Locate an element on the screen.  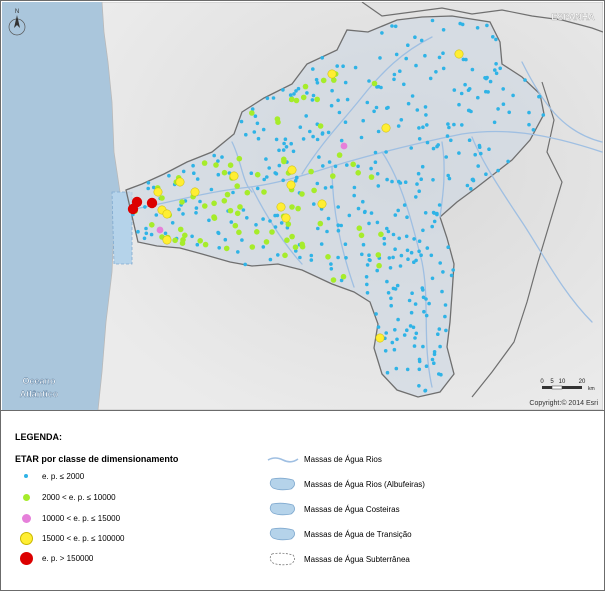
legend-water-coastal: Massas de Água Costeiras is located at coordinates (333, 509).